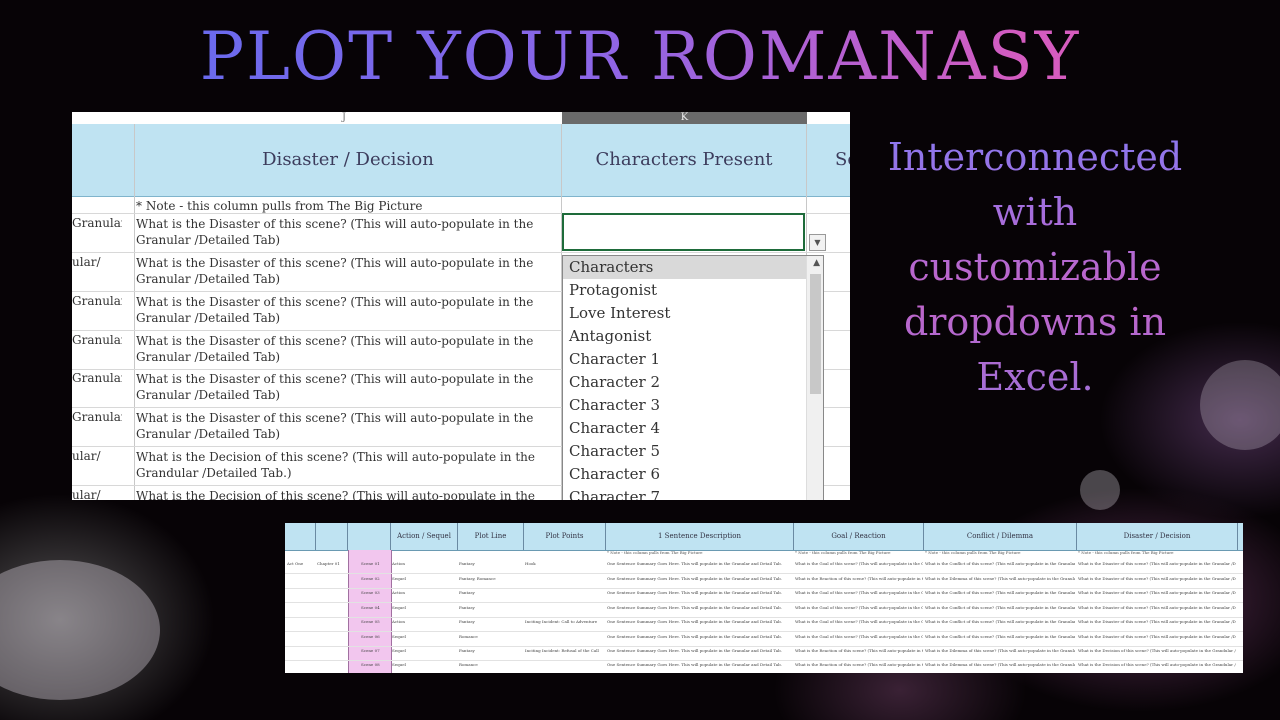 Image resolution: width=1280 pixels, height=720 pixels. Describe the element at coordinates (685, 290) in the screenshot. I see `dropdown-option: Protagonist` at that location.